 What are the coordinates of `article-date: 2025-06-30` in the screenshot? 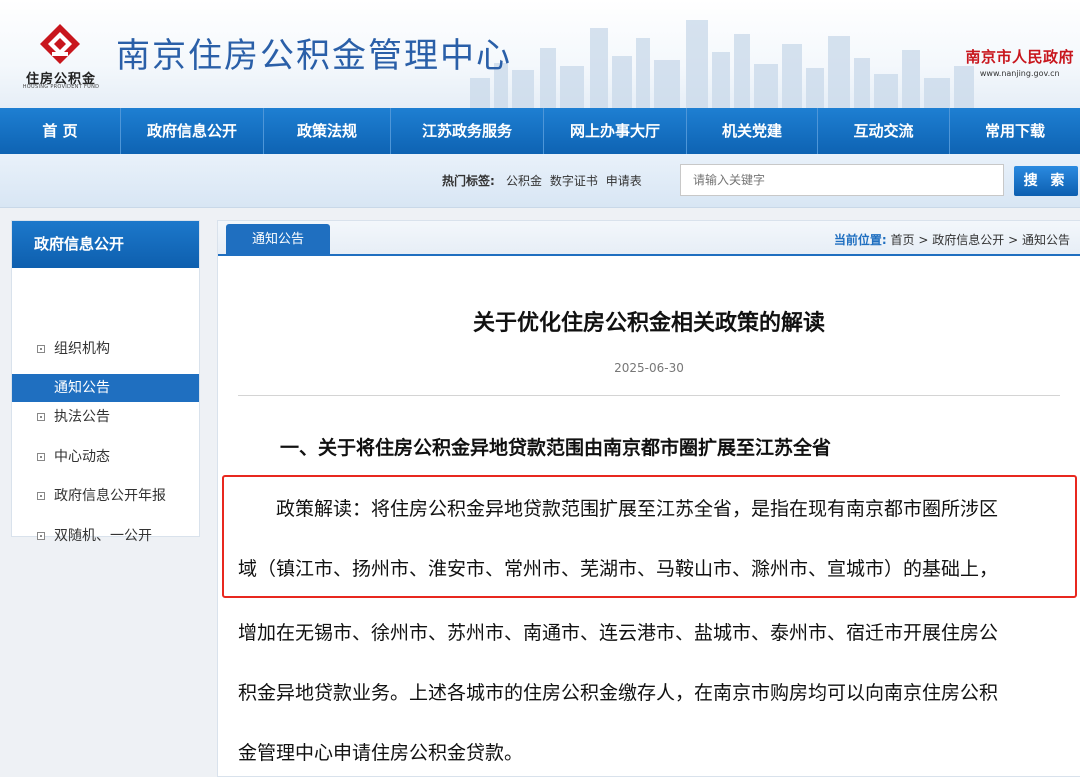 It's located at (649, 368).